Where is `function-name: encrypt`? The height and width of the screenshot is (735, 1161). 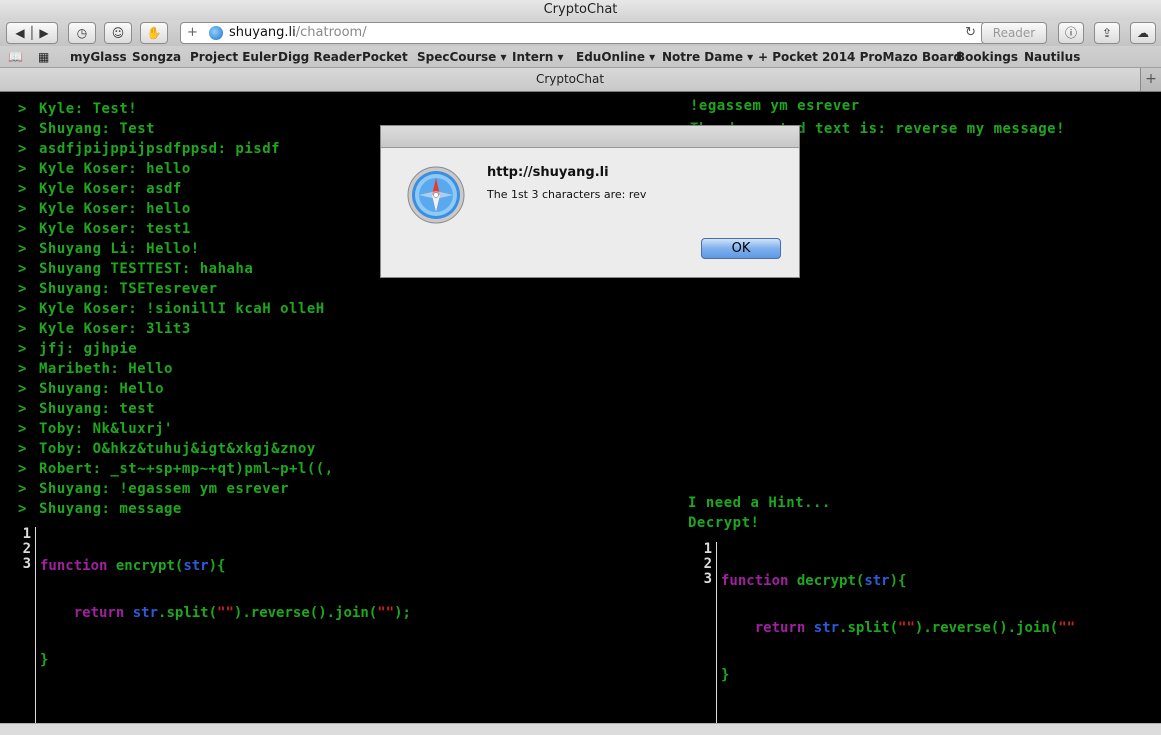 function-name: encrypt is located at coordinates (145, 566).